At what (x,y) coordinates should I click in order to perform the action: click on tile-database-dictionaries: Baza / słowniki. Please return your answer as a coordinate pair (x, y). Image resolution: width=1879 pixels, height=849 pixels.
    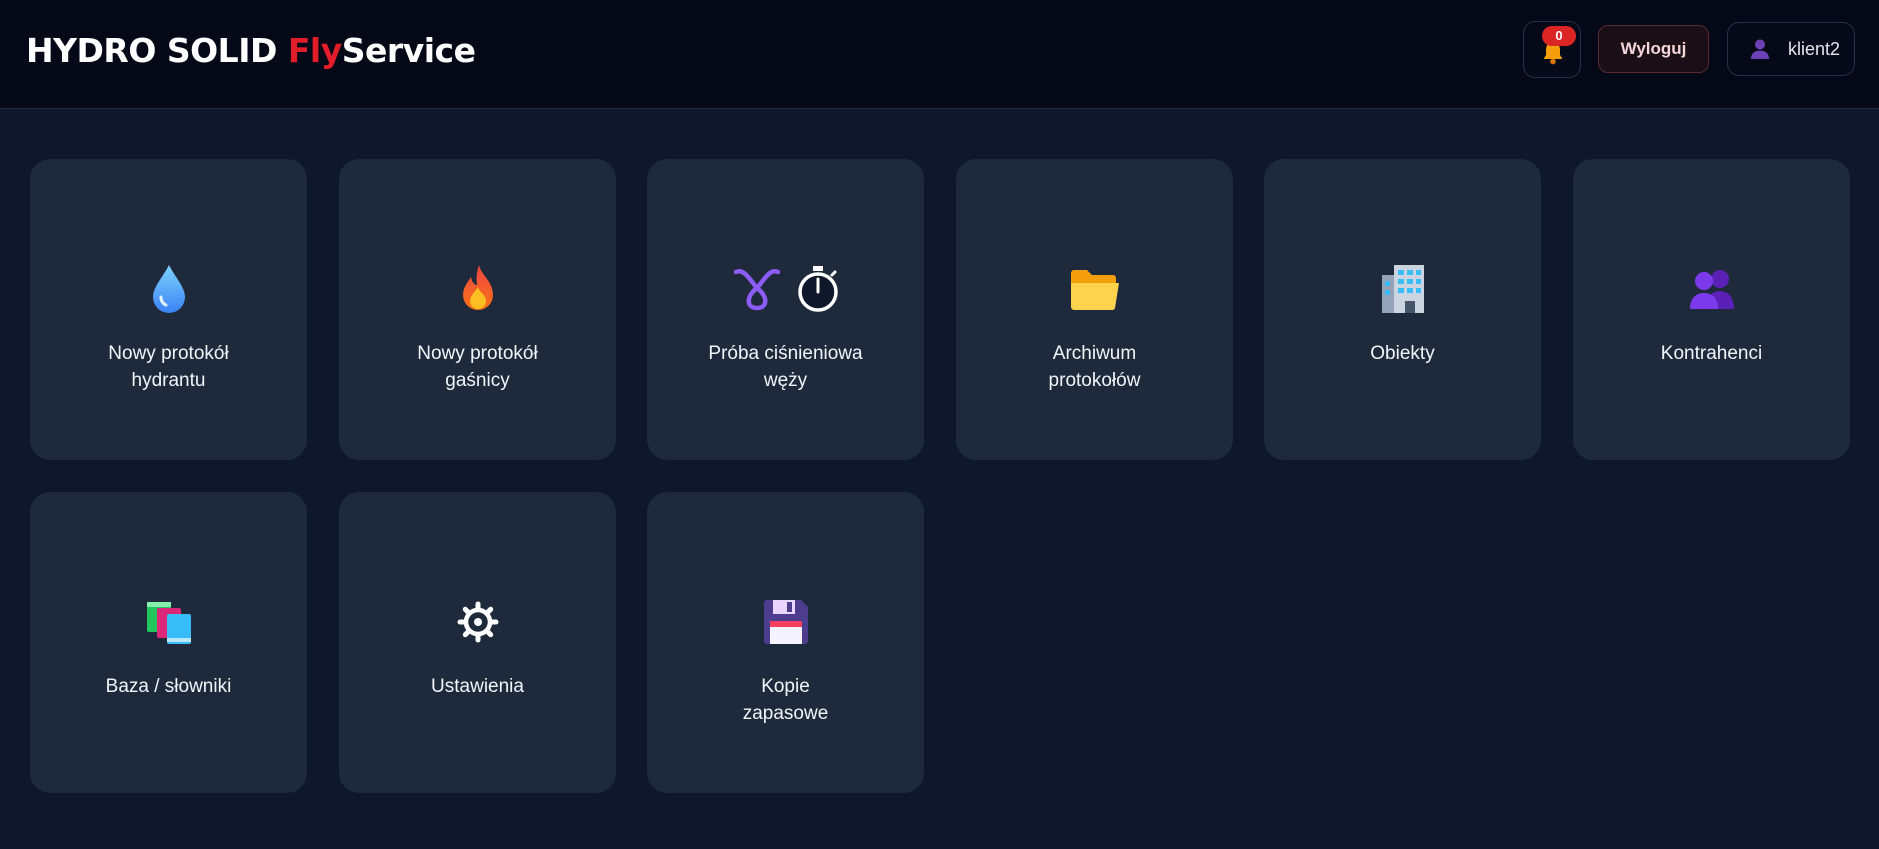
    Looking at the image, I should click on (168, 642).